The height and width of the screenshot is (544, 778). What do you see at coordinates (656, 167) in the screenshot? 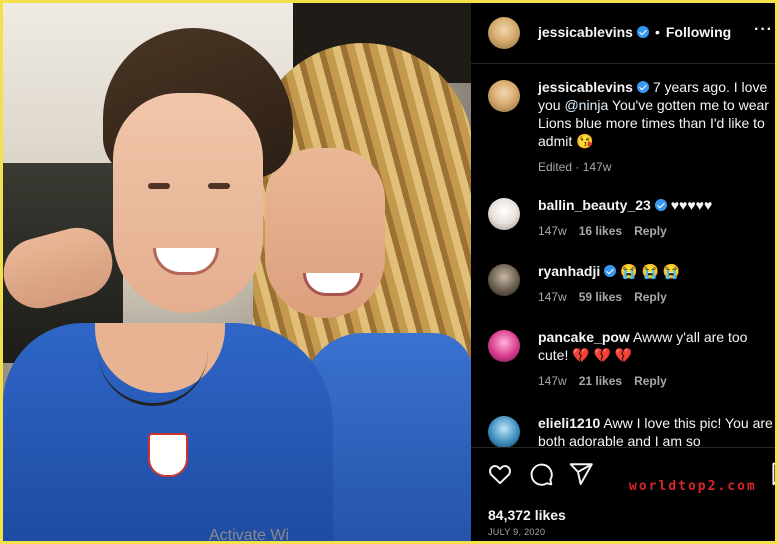
I see `caption-meta: Edited · 147w` at bounding box center [656, 167].